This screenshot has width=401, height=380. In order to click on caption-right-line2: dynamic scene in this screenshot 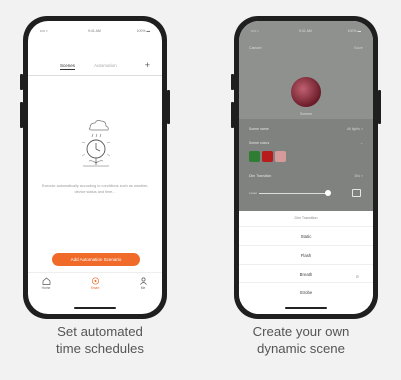, I will do `click(301, 348)`.